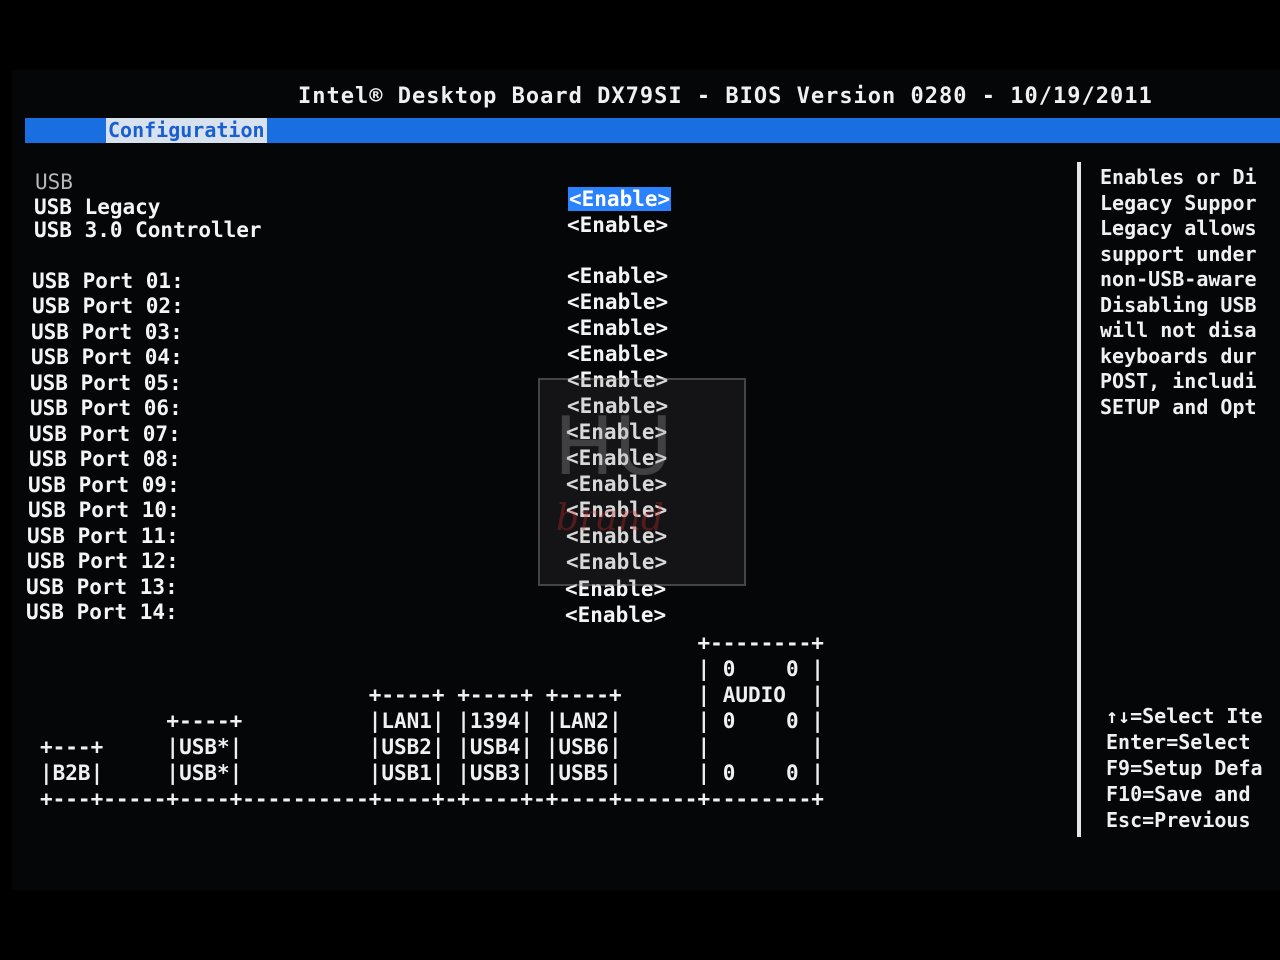 The image size is (1280, 960). Describe the element at coordinates (432, 669) in the screenshot. I see `diagram-row: | 0 0 |` at that location.